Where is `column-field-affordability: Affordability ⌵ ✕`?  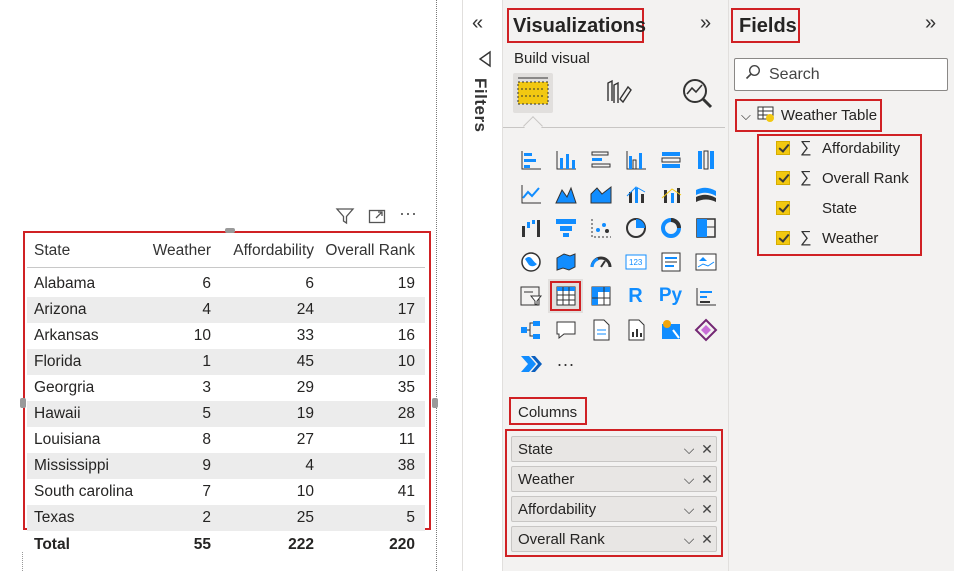
column-field-affordability: Affordability ⌵ ✕ is located at coordinates (614, 509).